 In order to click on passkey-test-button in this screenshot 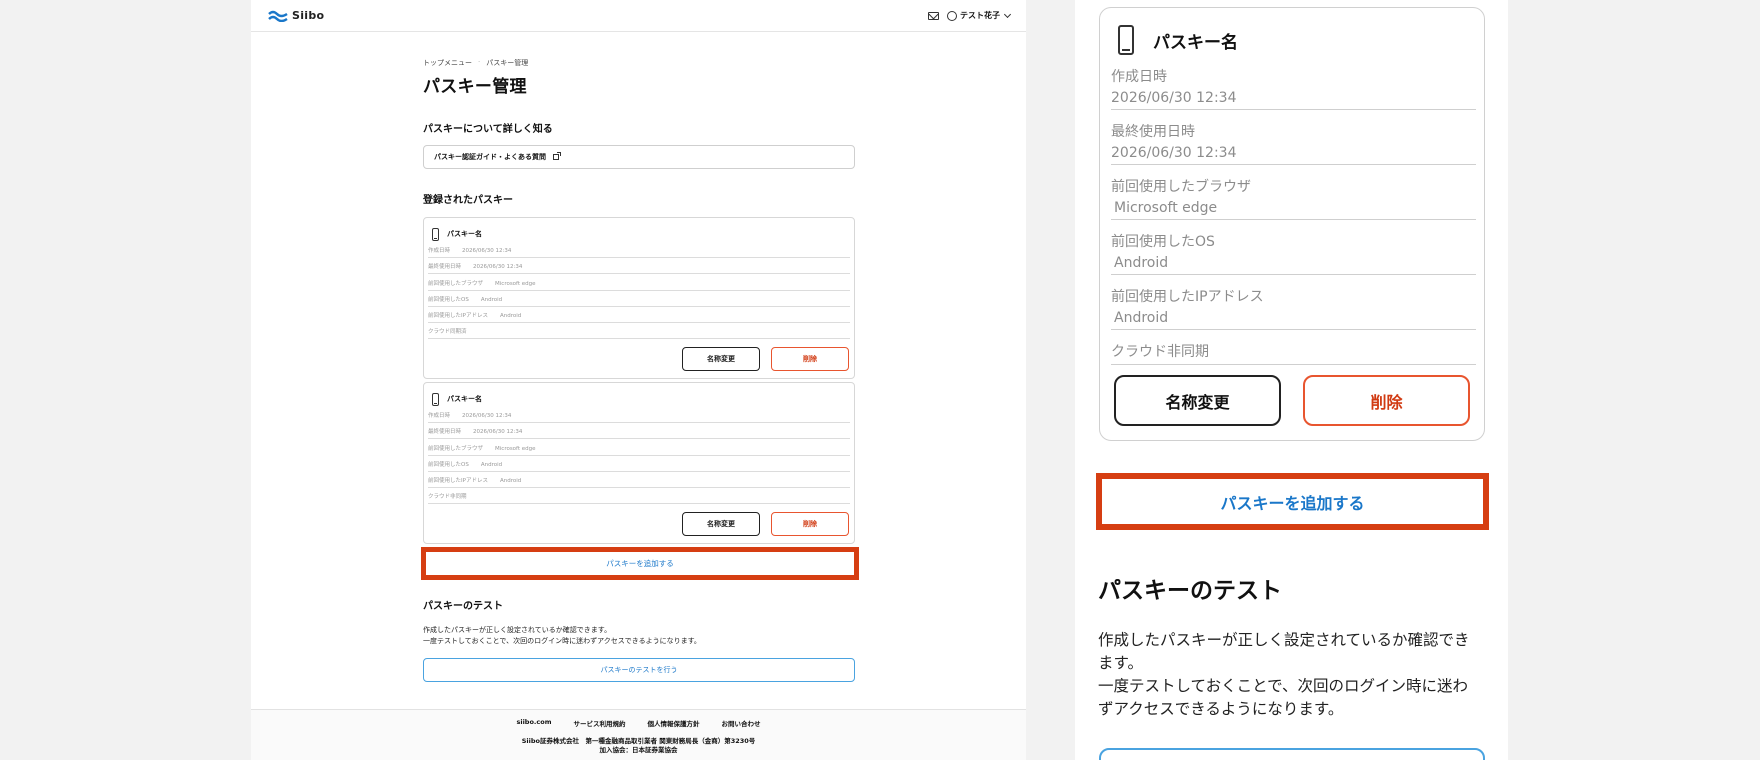, I will do `click(1292, 754)`.